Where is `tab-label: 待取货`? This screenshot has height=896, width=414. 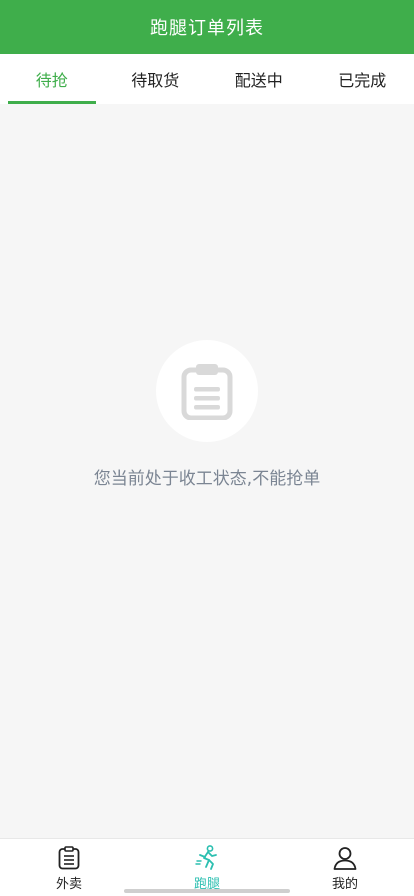 tab-label: 待取货 is located at coordinates (155, 80).